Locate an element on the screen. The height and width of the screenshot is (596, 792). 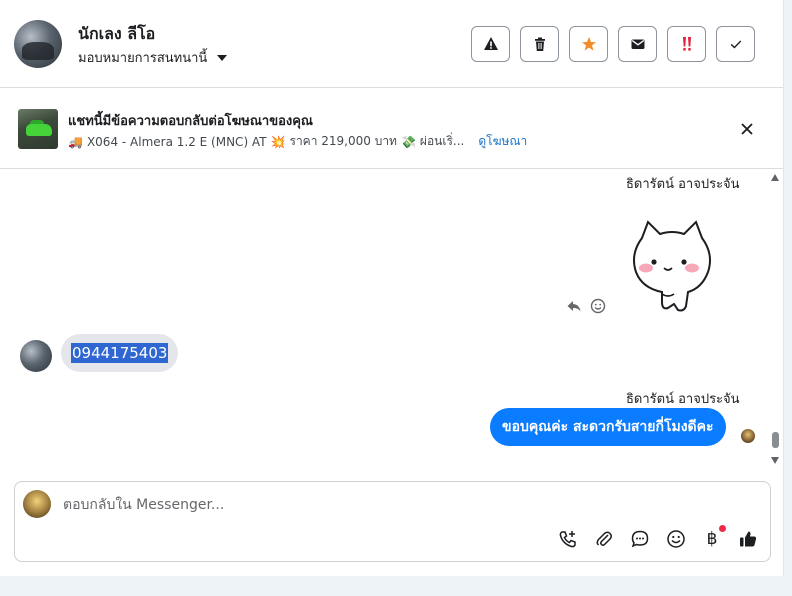
spam-button is located at coordinates (490, 44).